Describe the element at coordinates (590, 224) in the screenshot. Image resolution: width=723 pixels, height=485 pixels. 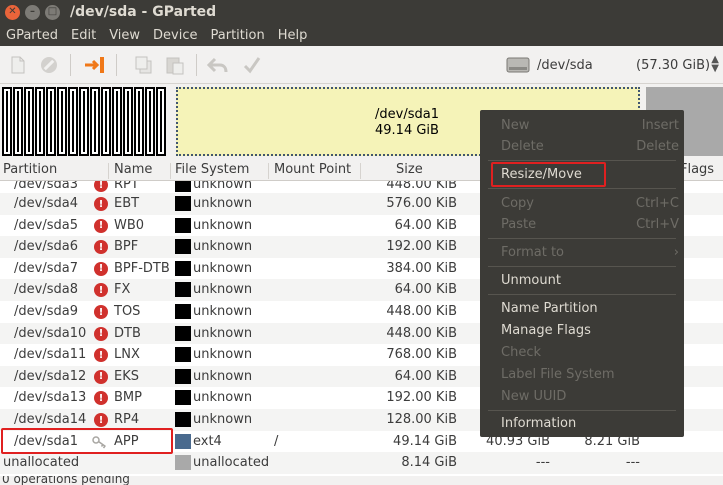
I see `menu-item-paste: Paste Ctrl+V` at that location.